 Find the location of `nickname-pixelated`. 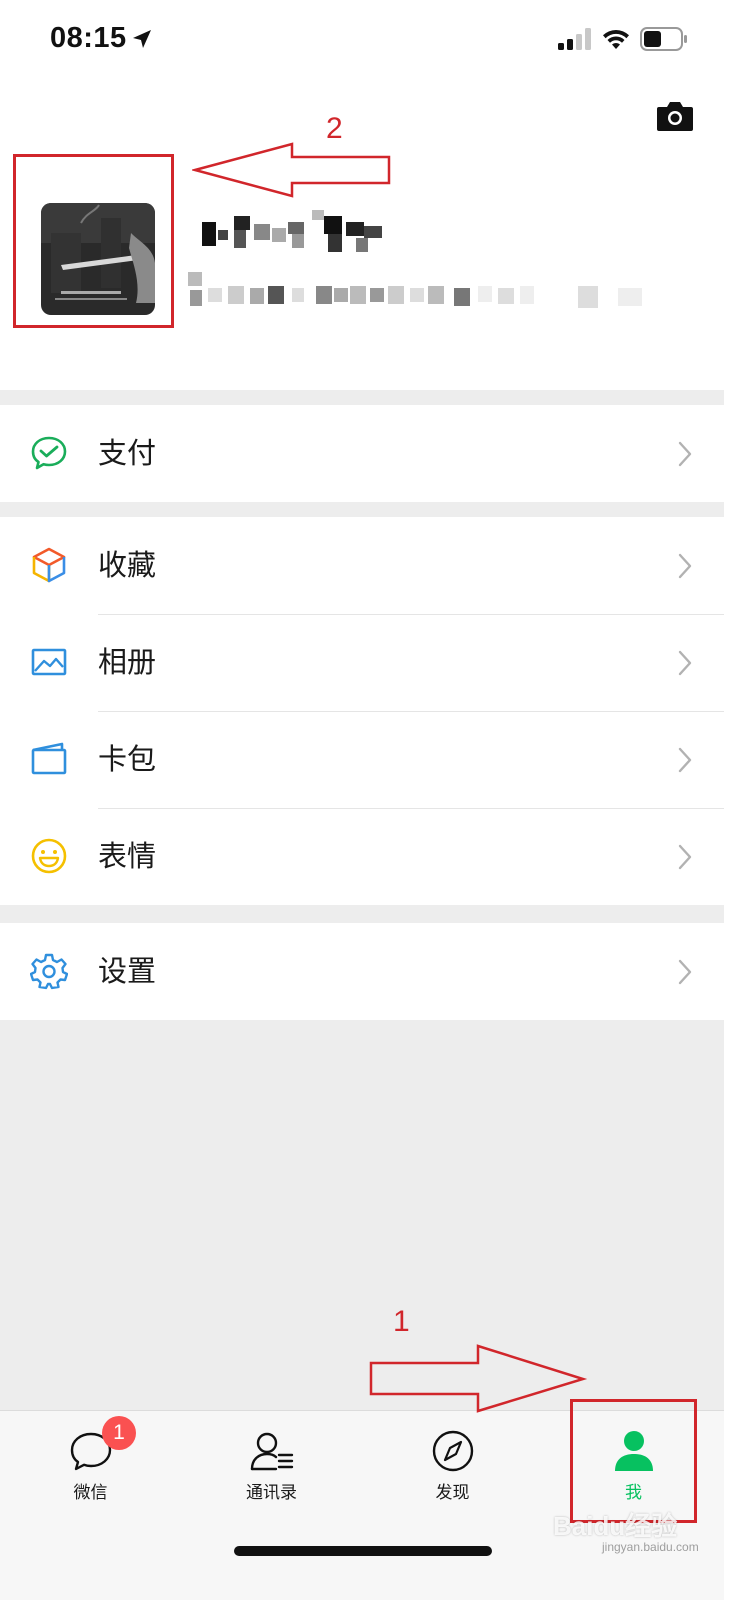

nickname-pixelated is located at coordinates (292, 231).